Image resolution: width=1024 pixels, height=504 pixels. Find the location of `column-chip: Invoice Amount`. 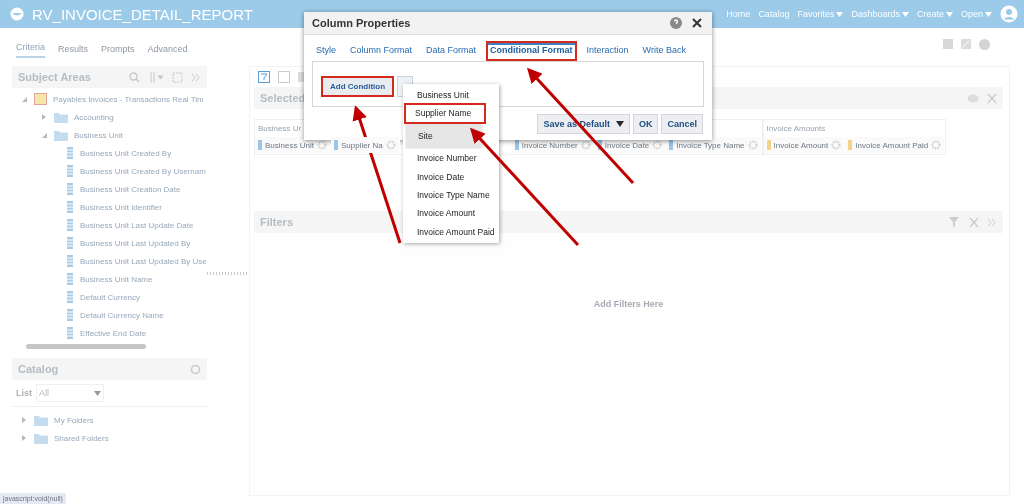

column-chip: Invoice Amount is located at coordinates (804, 145).